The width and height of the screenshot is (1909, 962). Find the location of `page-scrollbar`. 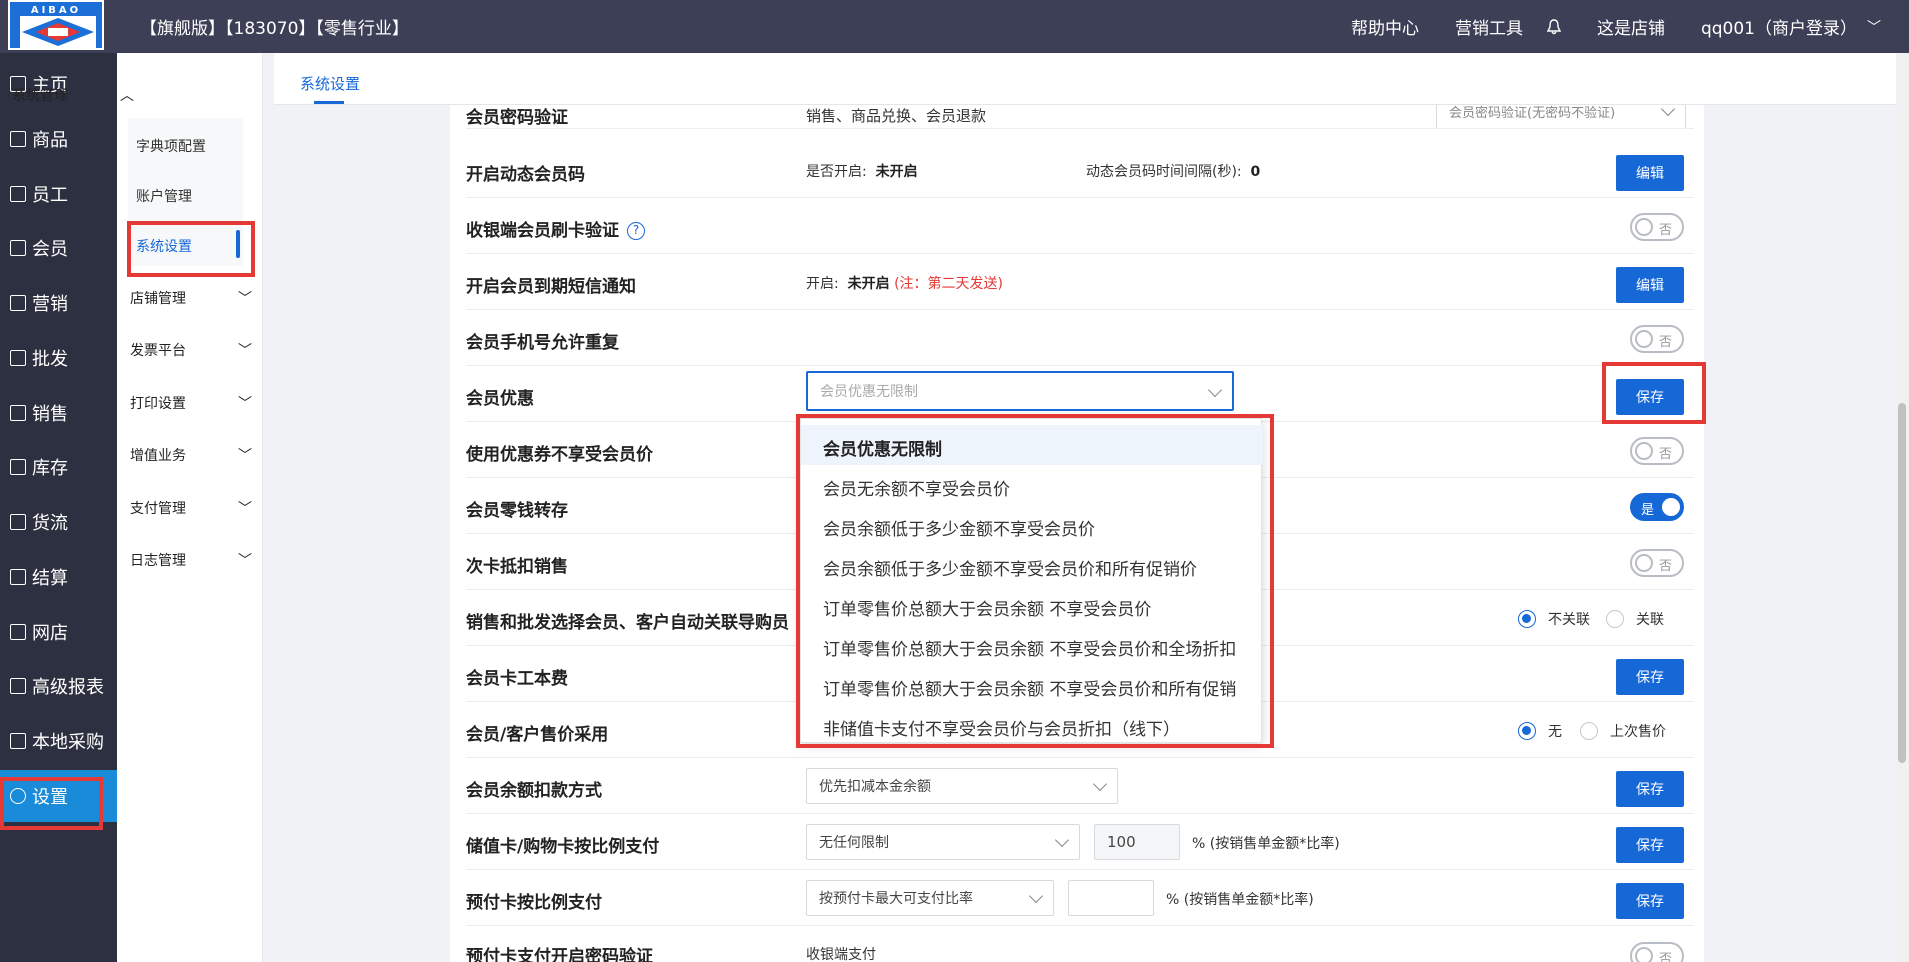

page-scrollbar is located at coordinates (1902, 507).